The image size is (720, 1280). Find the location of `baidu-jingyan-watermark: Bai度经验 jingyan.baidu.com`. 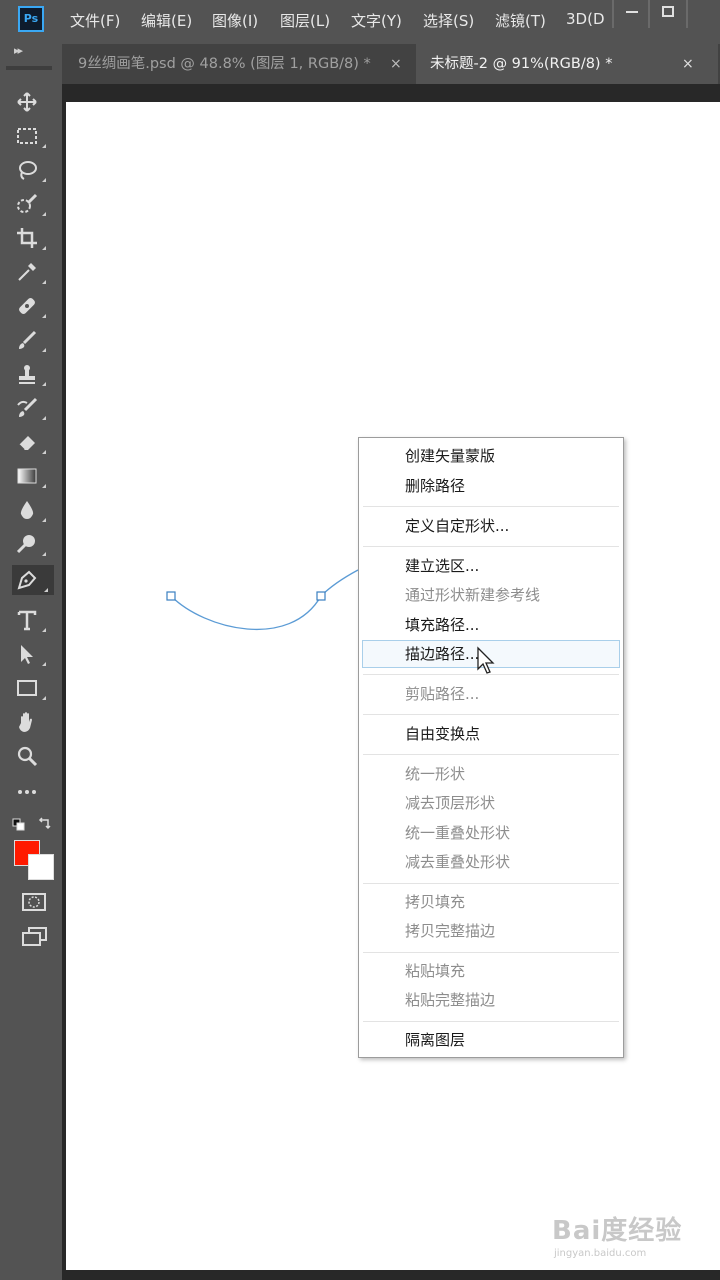

baidu-jingyan-watermark: Bai度经验 jingyan.baidu.com is located at coordinates (622, 1238).